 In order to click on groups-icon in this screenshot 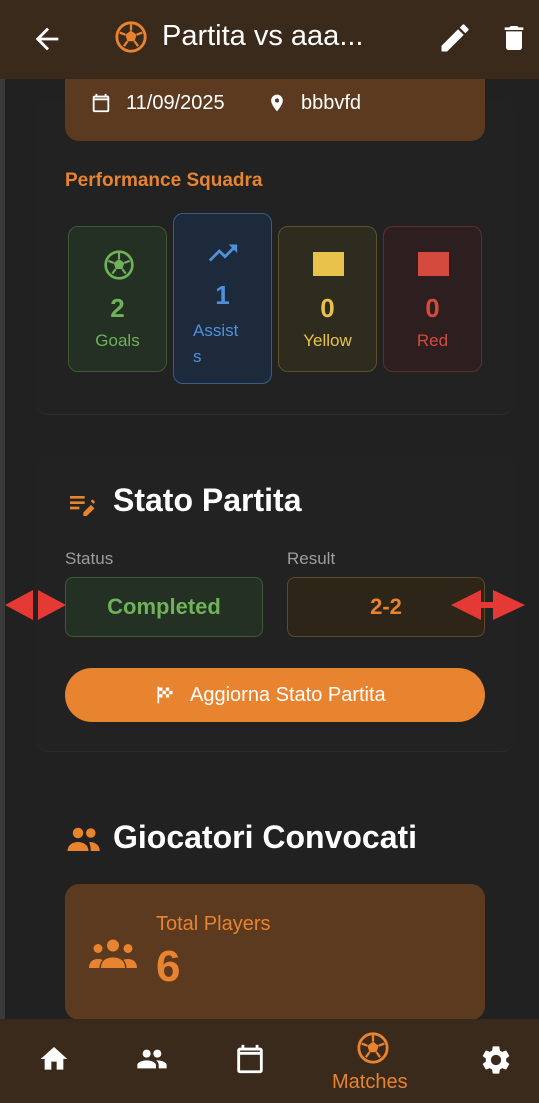, I will do `click(113, 953)`.